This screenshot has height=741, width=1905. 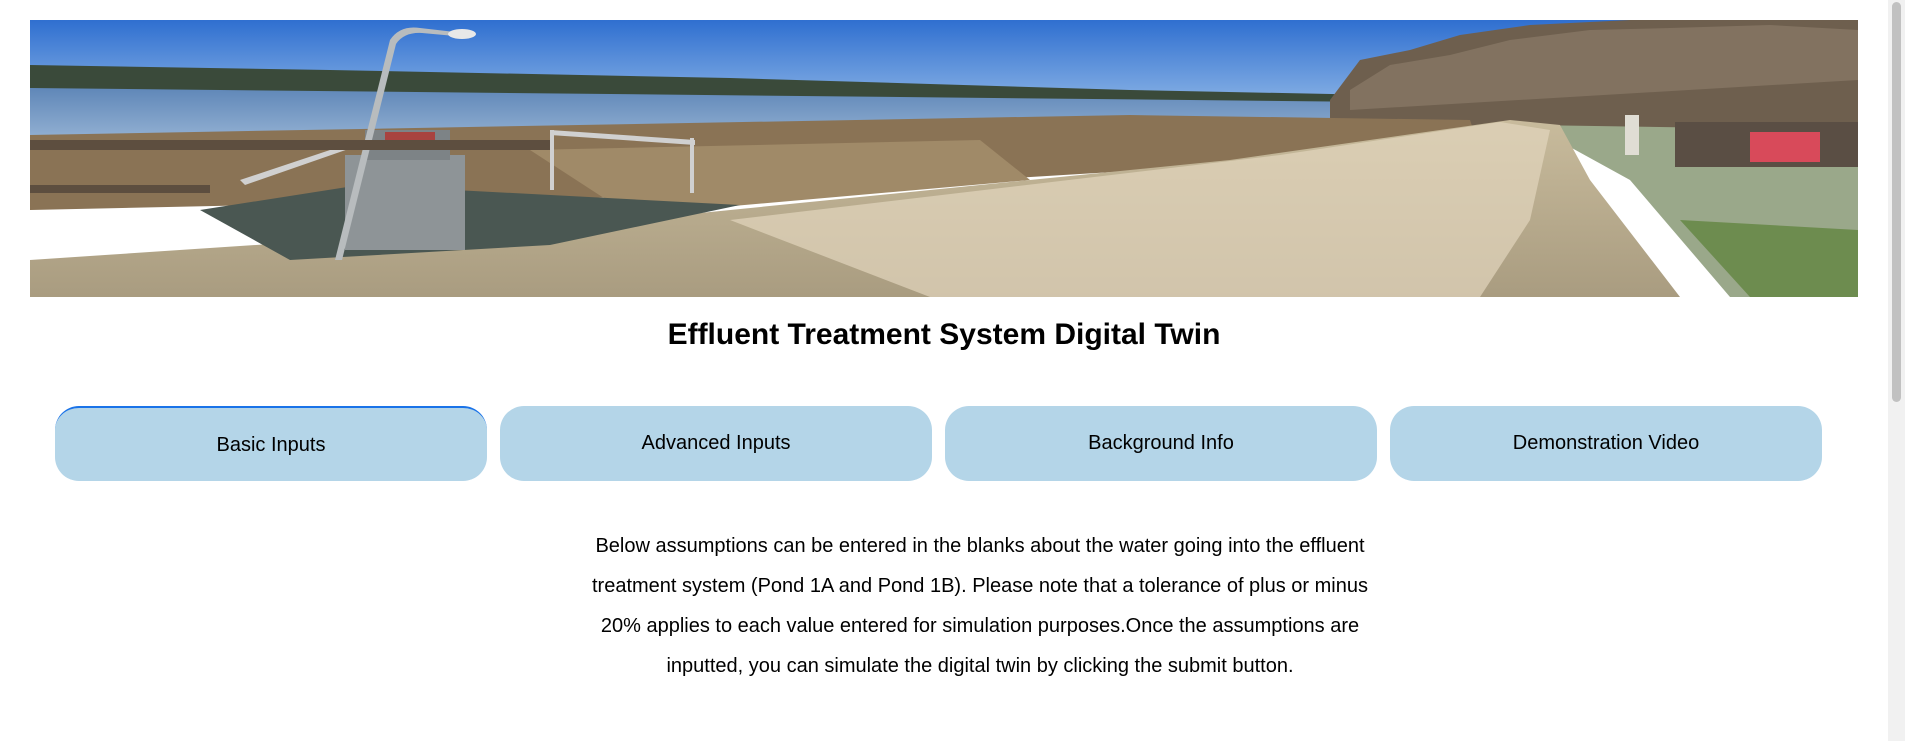 I want to click on scrollbar-thumb, so click(x=1896, y=202).